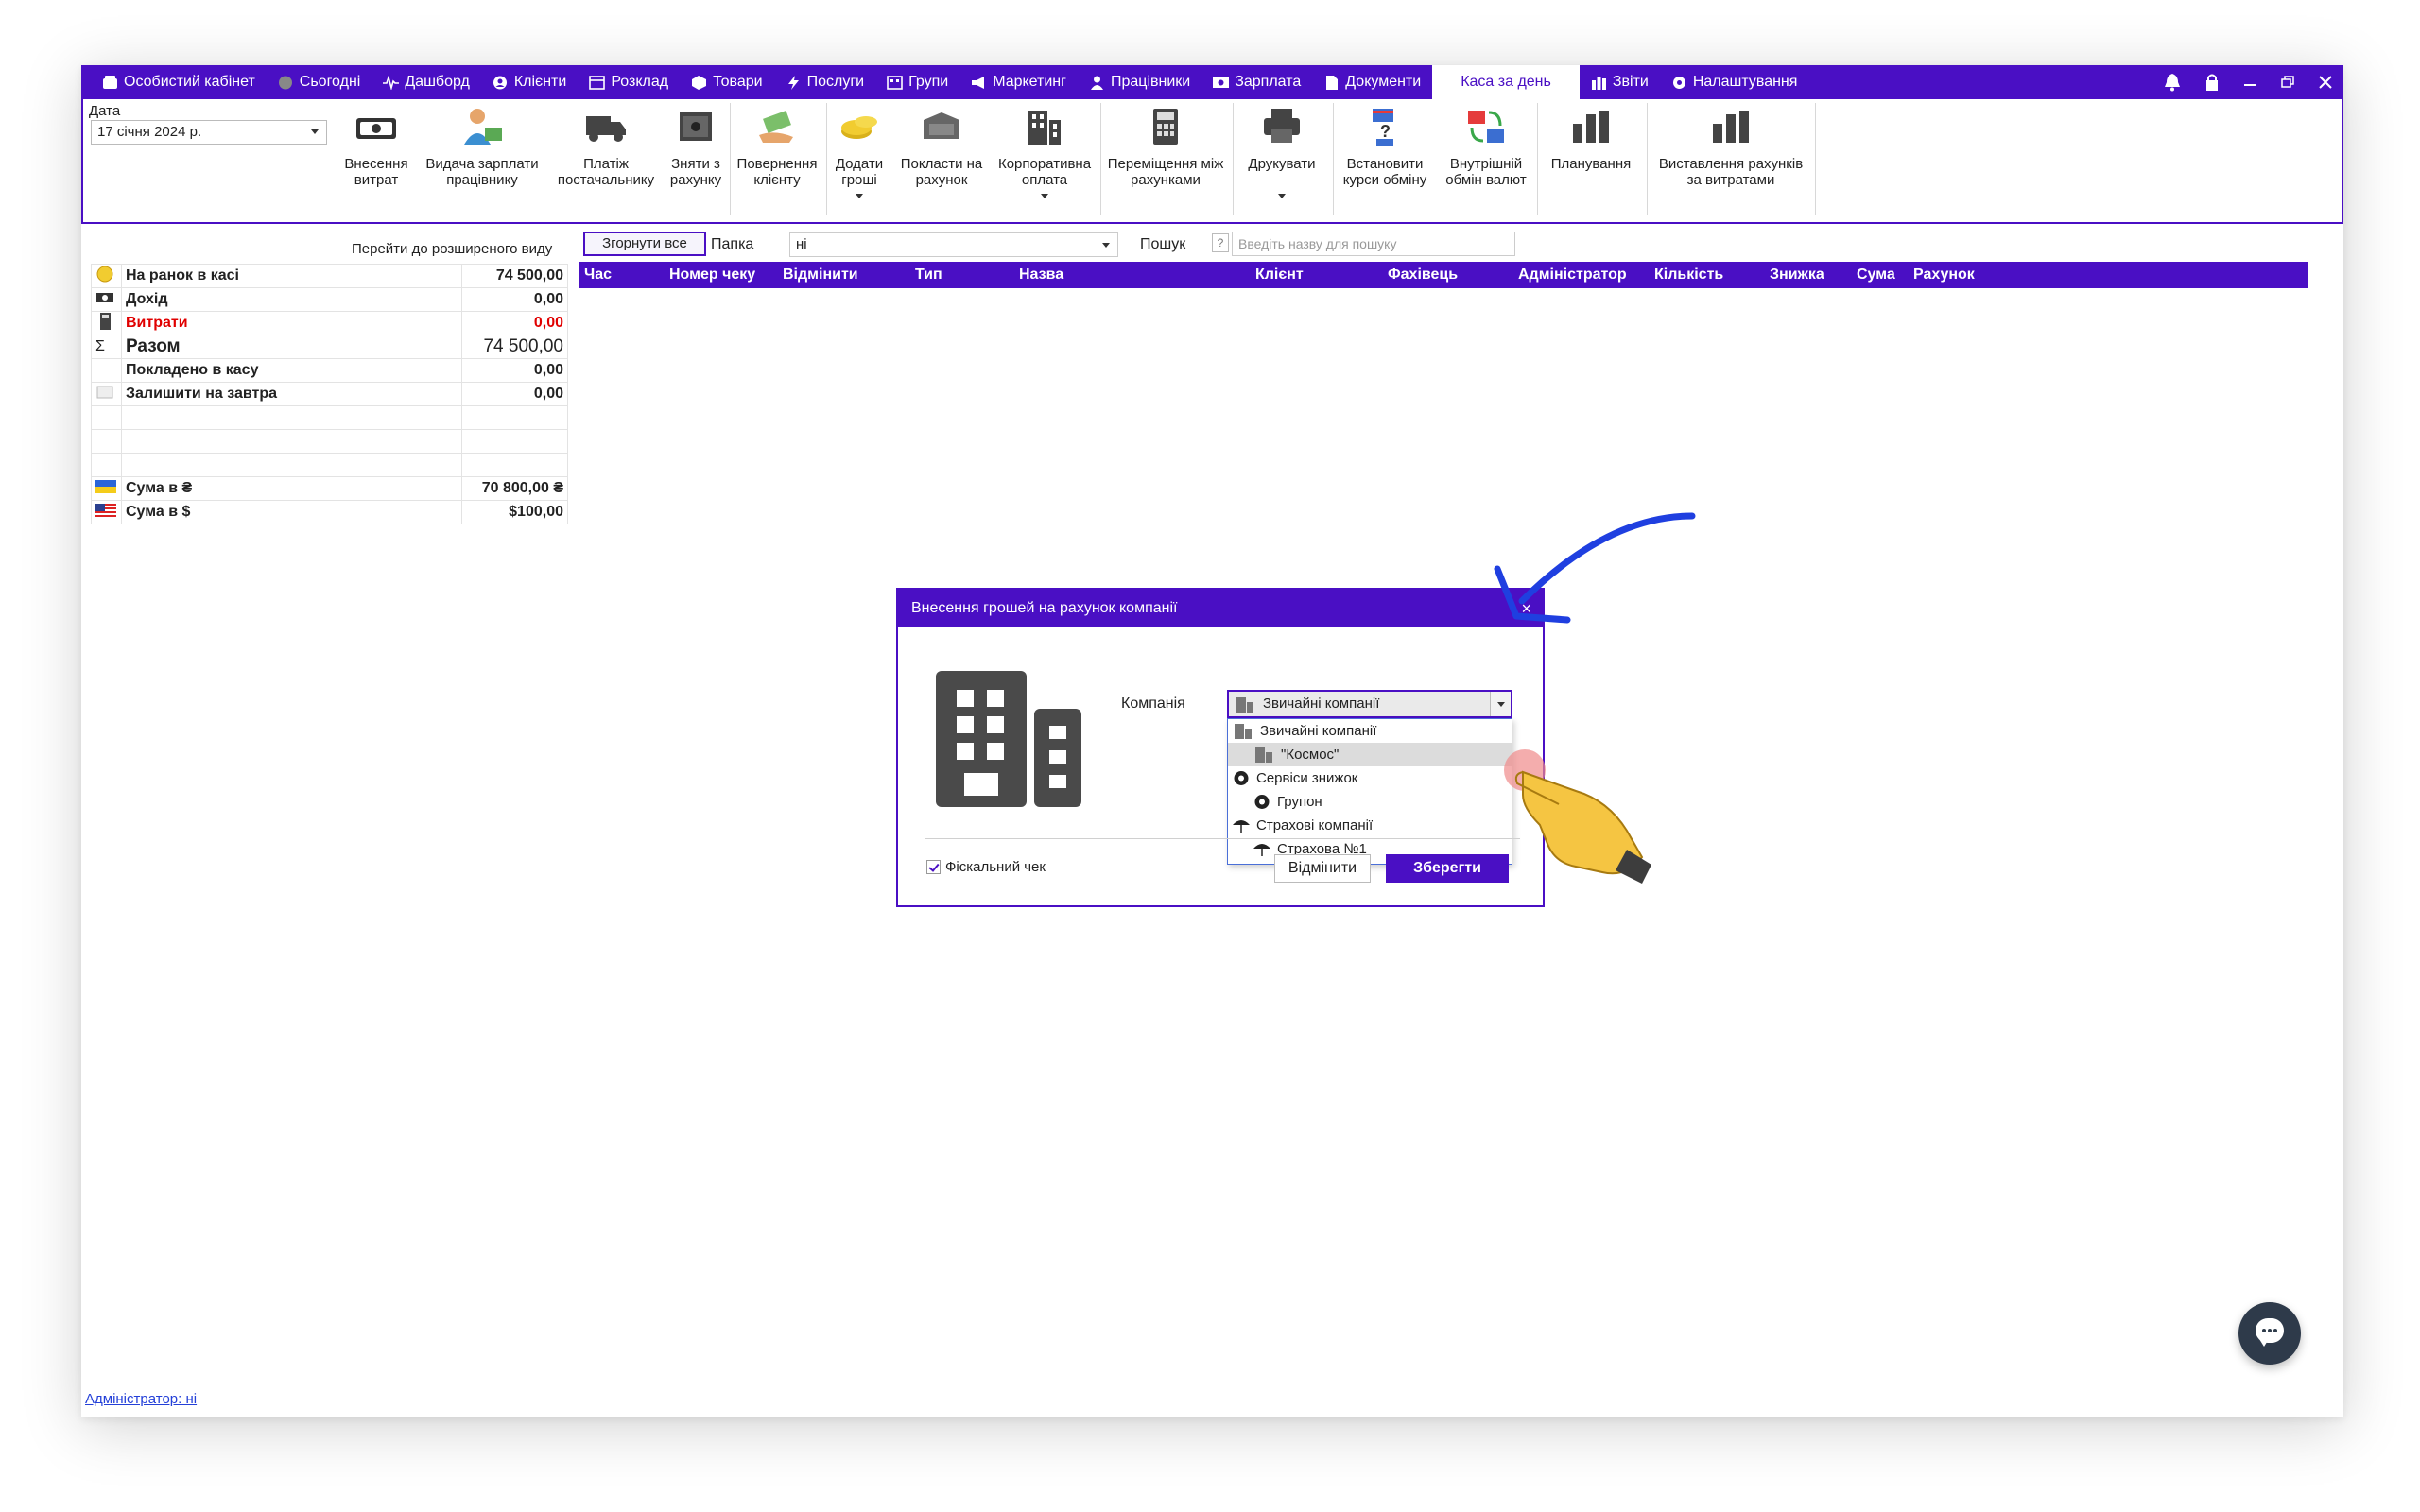 The height and width of the screenshot is (1512, 2420). Describe the element at coordinates (319, 82) in the screenshot. I see `nav-today: Сьогодні` at that location.